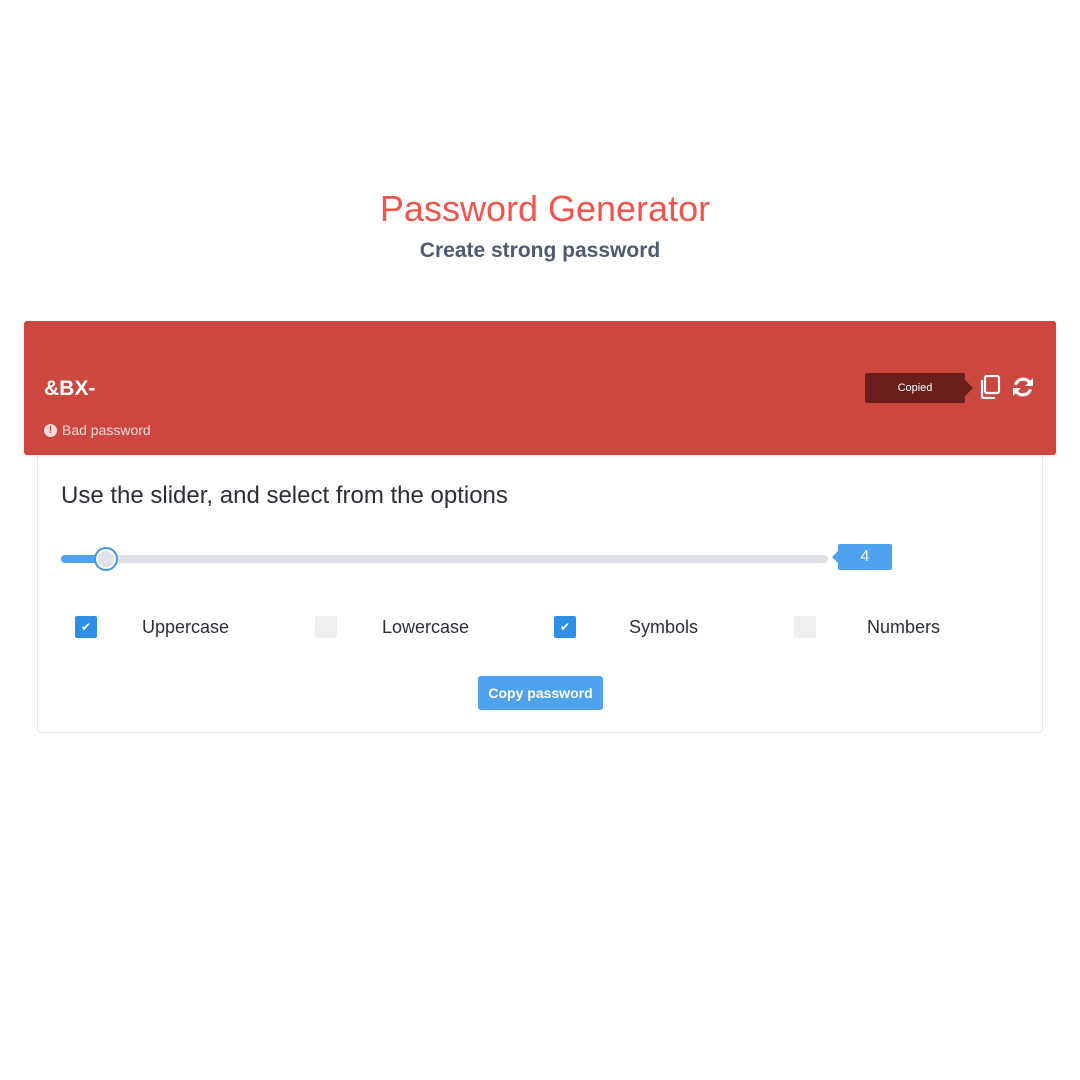 The height and width of the screenshot is (1080, 1080). I want to click on password-strength: ! Bad password, so click(97, 430).